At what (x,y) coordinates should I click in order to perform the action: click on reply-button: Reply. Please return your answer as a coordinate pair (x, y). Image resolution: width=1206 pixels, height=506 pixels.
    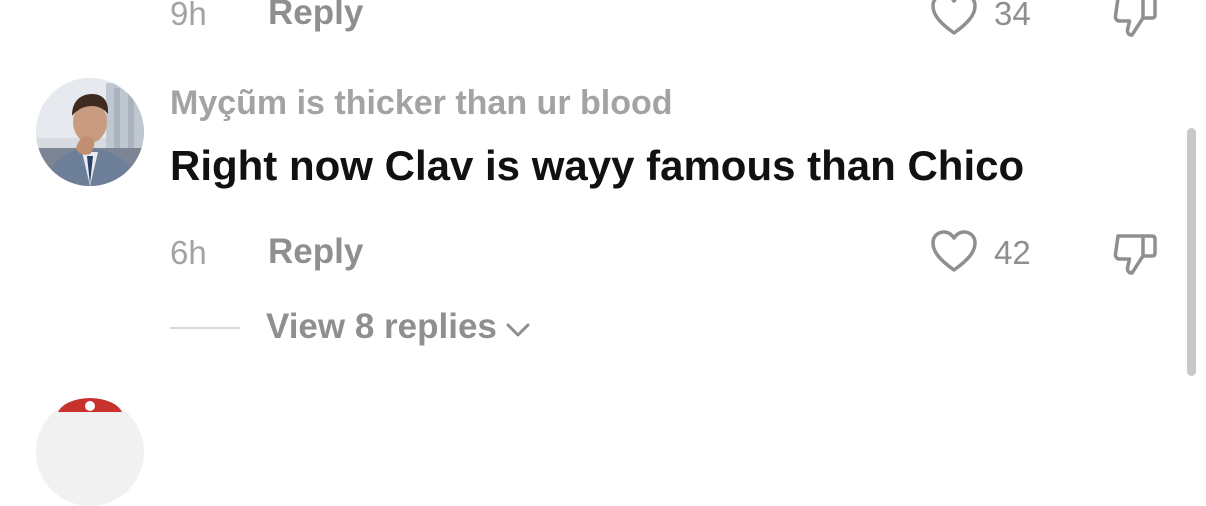
    Looking at the image, I should click on (315, 252).